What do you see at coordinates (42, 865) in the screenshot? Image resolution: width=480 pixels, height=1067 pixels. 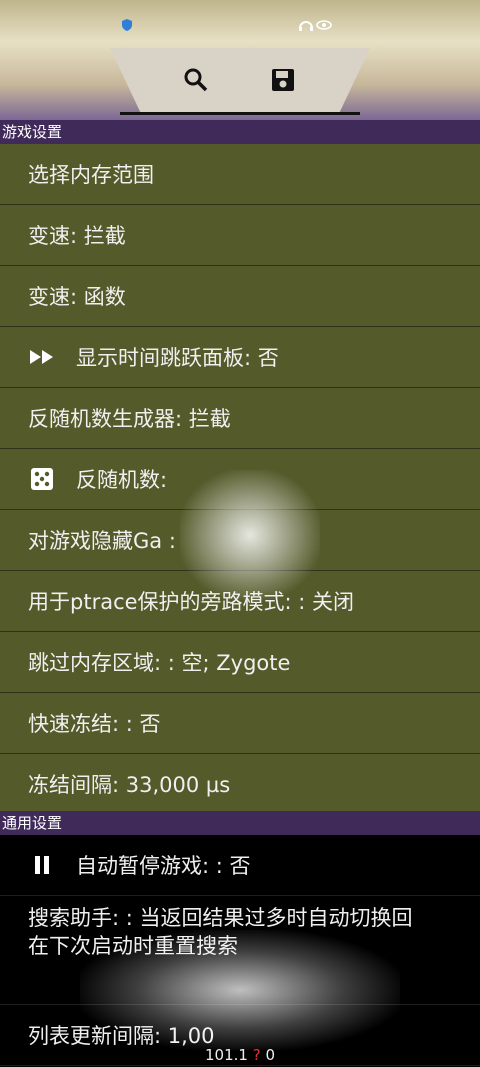 I see `pause-icon` at bounding box center [42, 865].